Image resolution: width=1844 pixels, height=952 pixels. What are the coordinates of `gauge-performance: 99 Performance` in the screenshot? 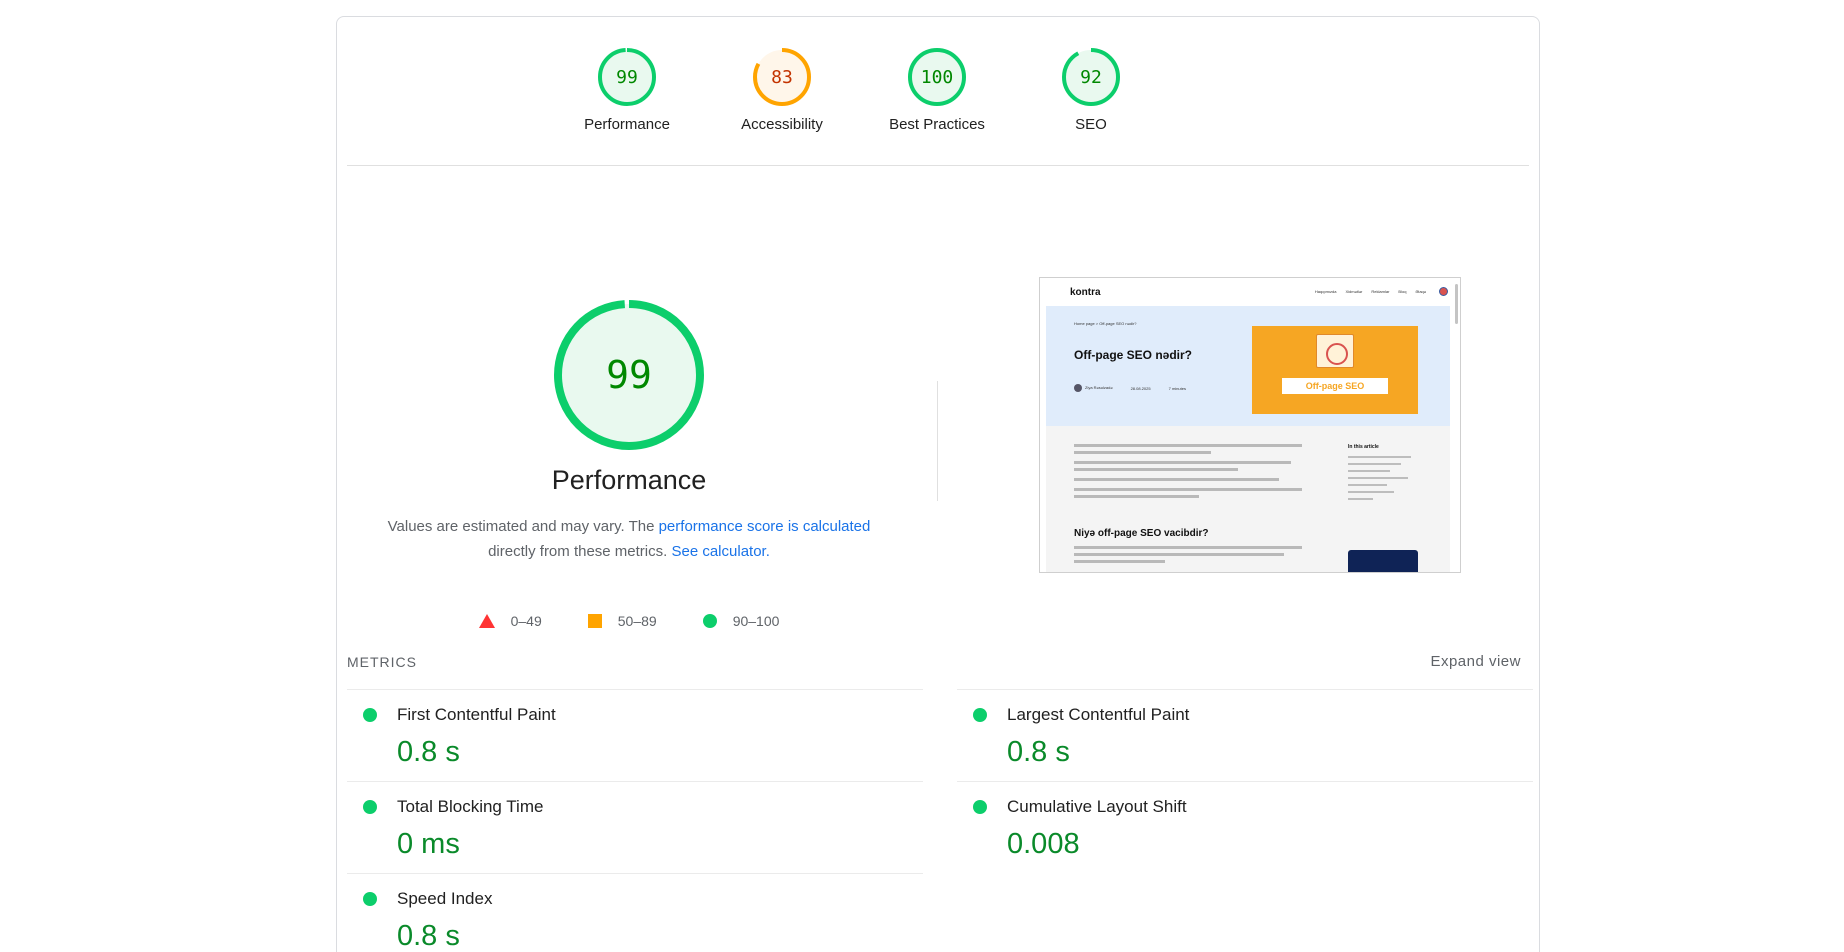 It's located at (627, 89).